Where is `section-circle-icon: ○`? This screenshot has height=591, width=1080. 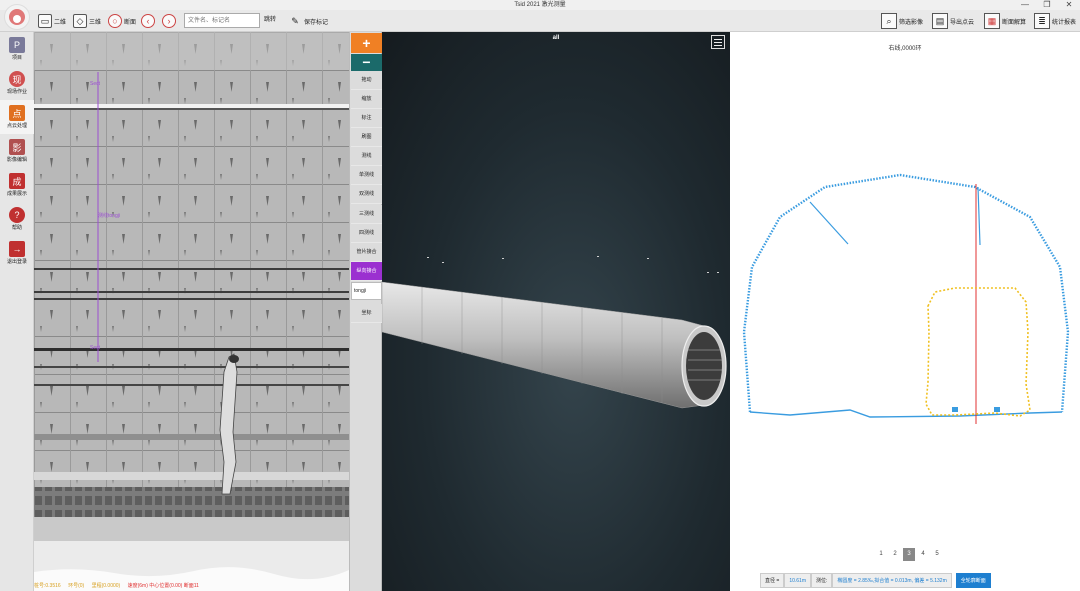 section-circle-icon: ○ is located at coordinates (115, 21).